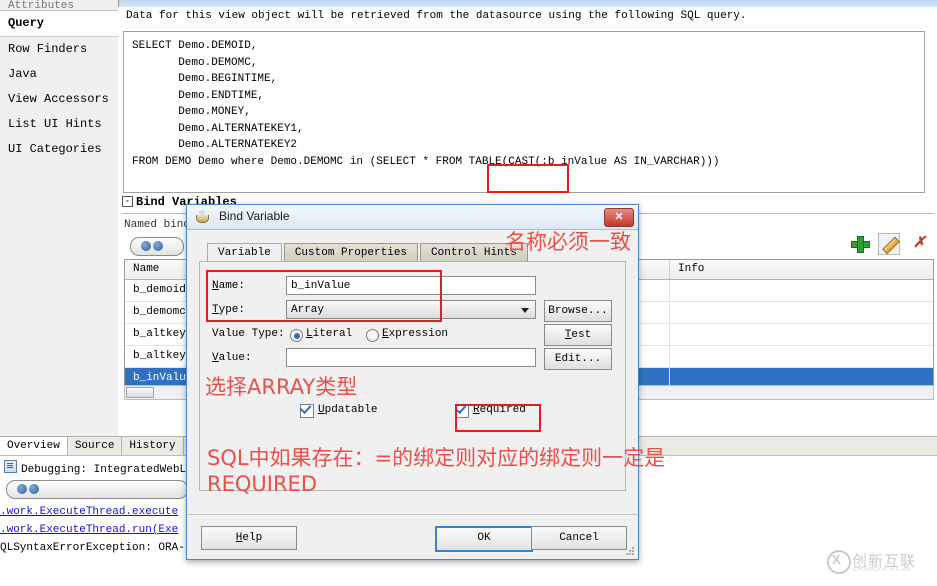 The height and width of the screenshot is (586, 937). What do you see at coordinates (498, 418) in the screenshot?
I see `highlight-box-required` at bounding box center [498, 418].